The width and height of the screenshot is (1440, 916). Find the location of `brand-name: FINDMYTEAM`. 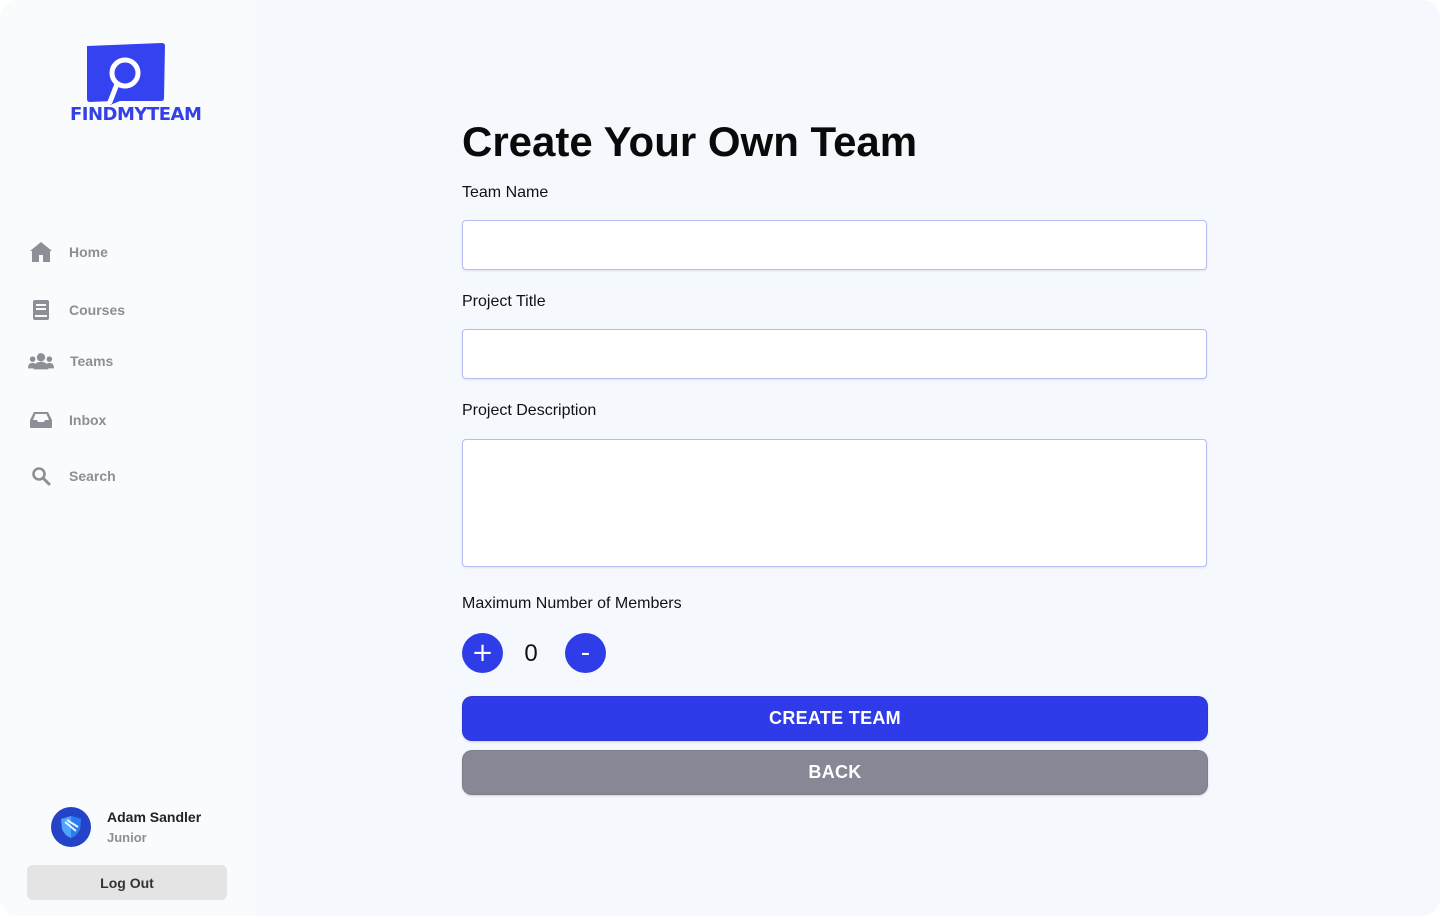

brand-name: FINDMYTEAM is located at coordinates (136, 114).